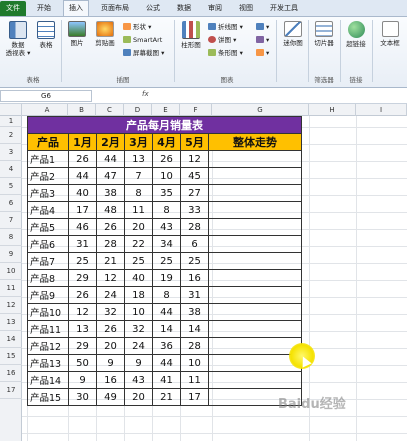 This screenshot has width=407, height=441. I want to click on tab-insert: 插入, so click(76, 8).